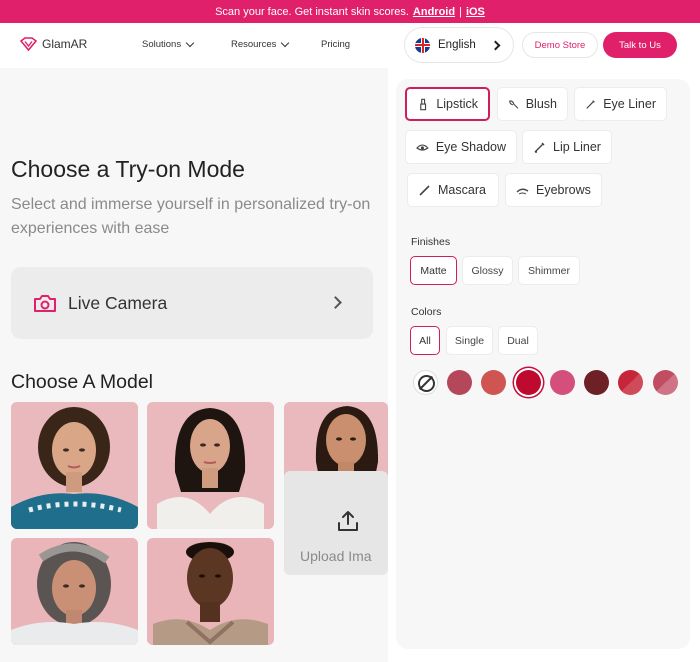 The image size is (700, 662). Describe the element at coordinates (541, 104) in the screenshot. I see `category-label: Blush` at that location.